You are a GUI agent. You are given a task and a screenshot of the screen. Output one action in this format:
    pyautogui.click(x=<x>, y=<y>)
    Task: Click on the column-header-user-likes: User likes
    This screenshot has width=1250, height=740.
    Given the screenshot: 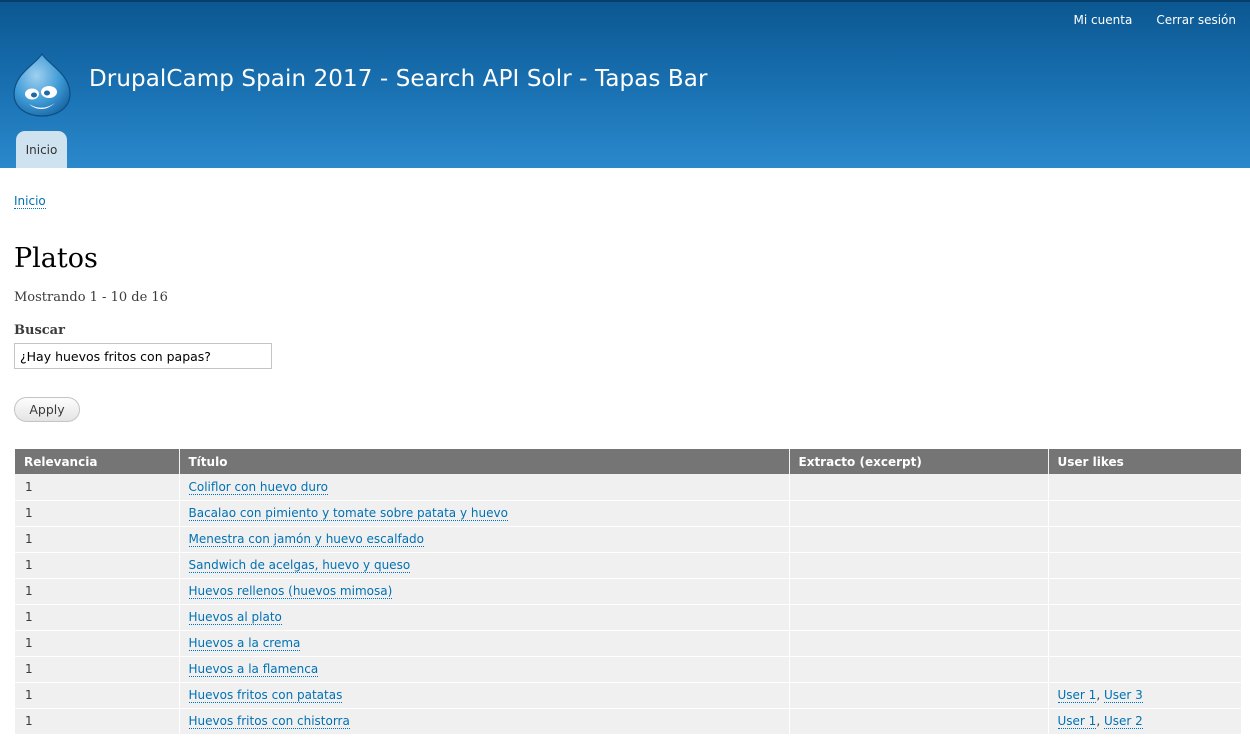 What is the action you would take?
    pyautogui.click(x=1144, y=461)
    